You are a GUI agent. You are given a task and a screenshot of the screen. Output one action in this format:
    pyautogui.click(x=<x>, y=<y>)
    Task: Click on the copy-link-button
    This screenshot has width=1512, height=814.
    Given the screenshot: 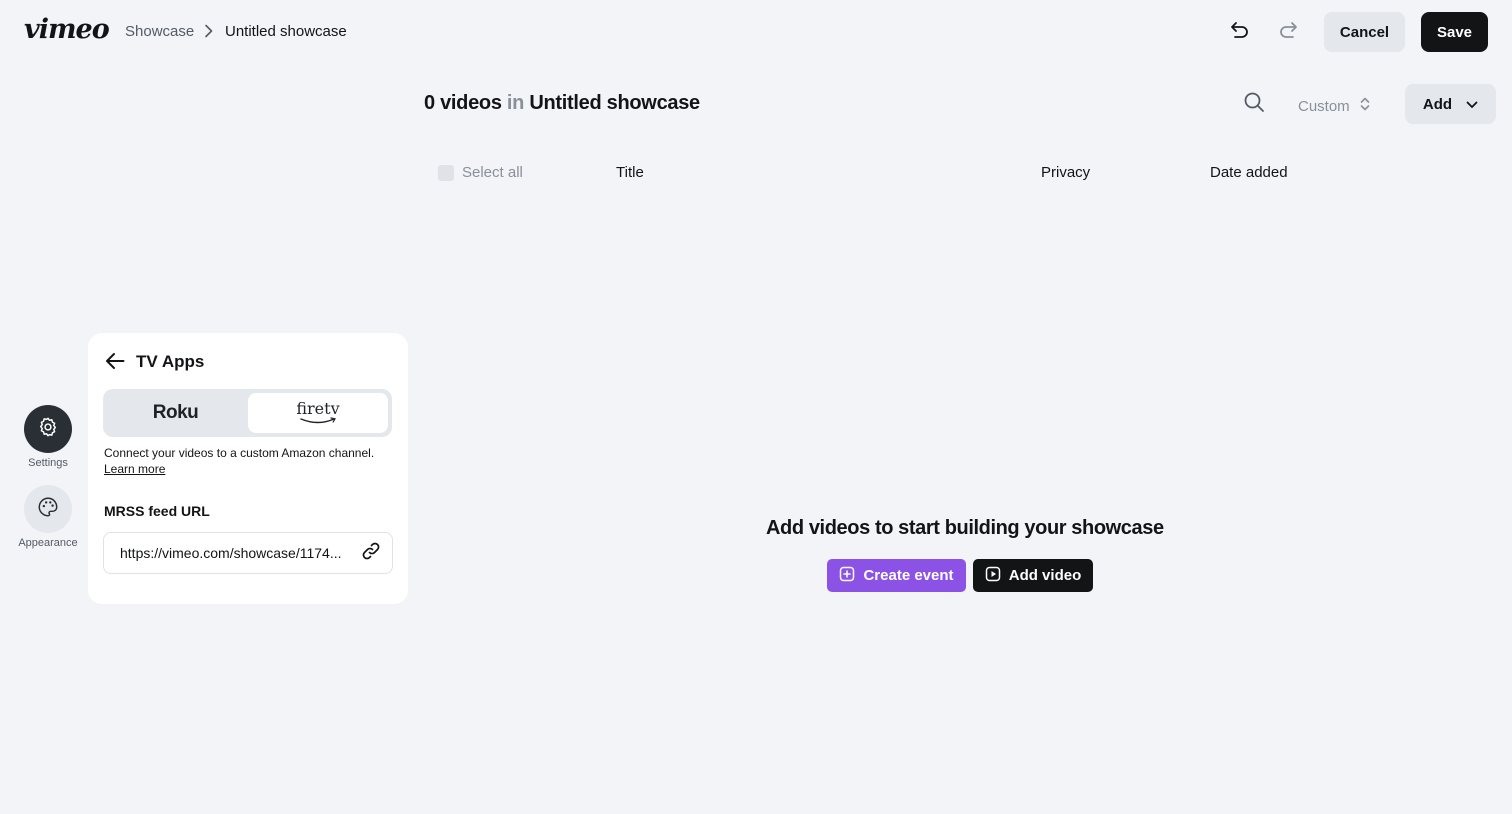 What is the action you would take?
    pyautogui.click(x=371, y=553)
    